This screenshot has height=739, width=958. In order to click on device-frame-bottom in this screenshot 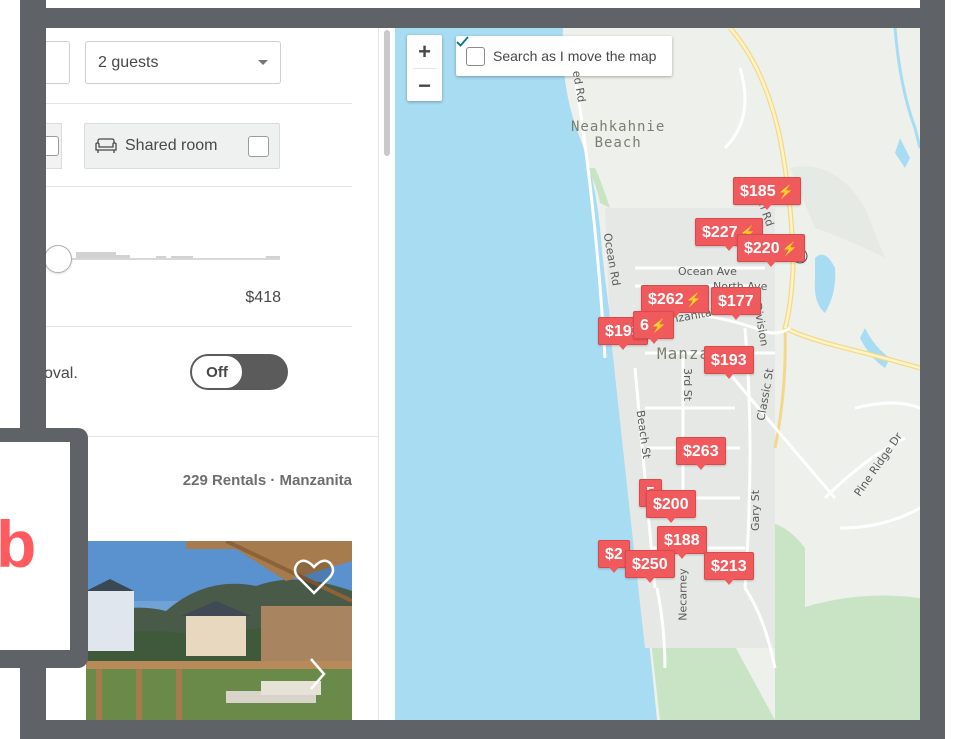, I will do `click(482, 729)`.